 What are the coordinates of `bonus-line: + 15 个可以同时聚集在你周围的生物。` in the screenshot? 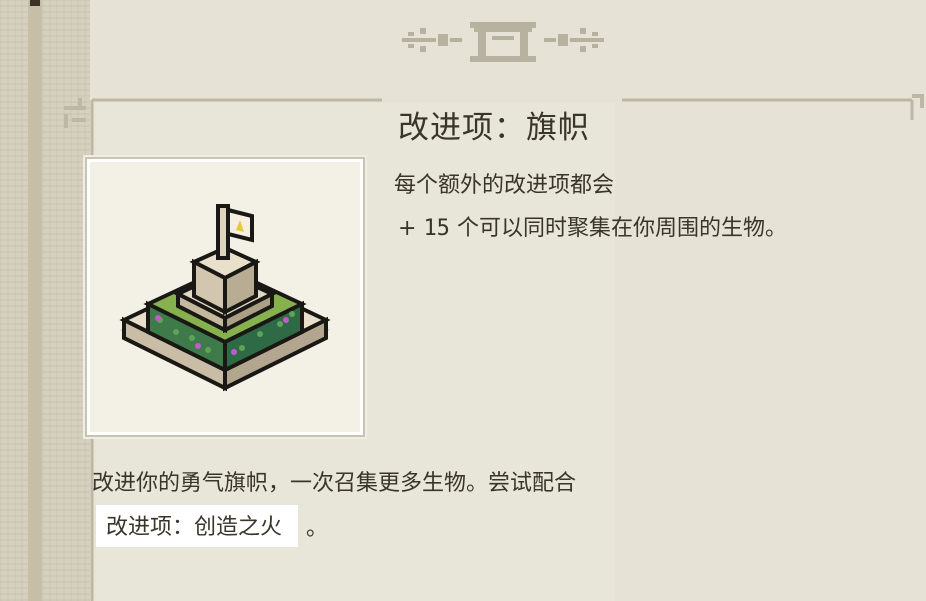 It's located at (592, 226).